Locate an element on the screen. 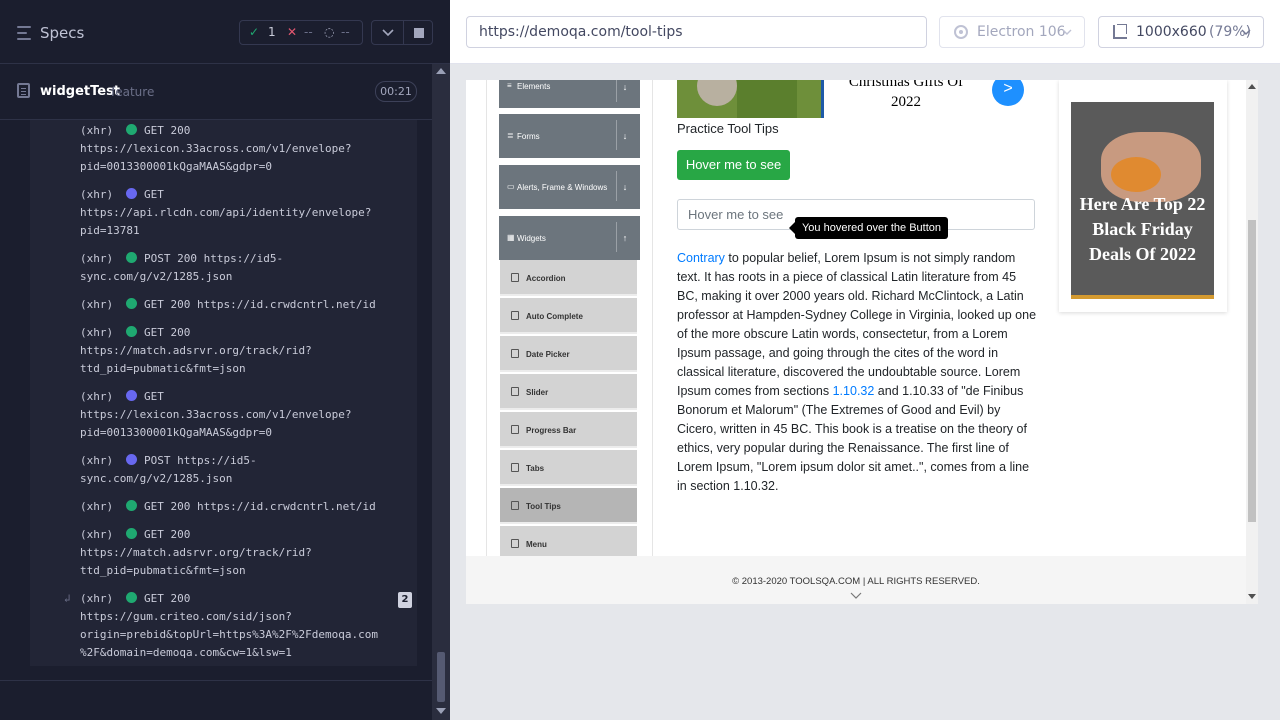  runner-scrollbar is located at coordinates (441, 392).